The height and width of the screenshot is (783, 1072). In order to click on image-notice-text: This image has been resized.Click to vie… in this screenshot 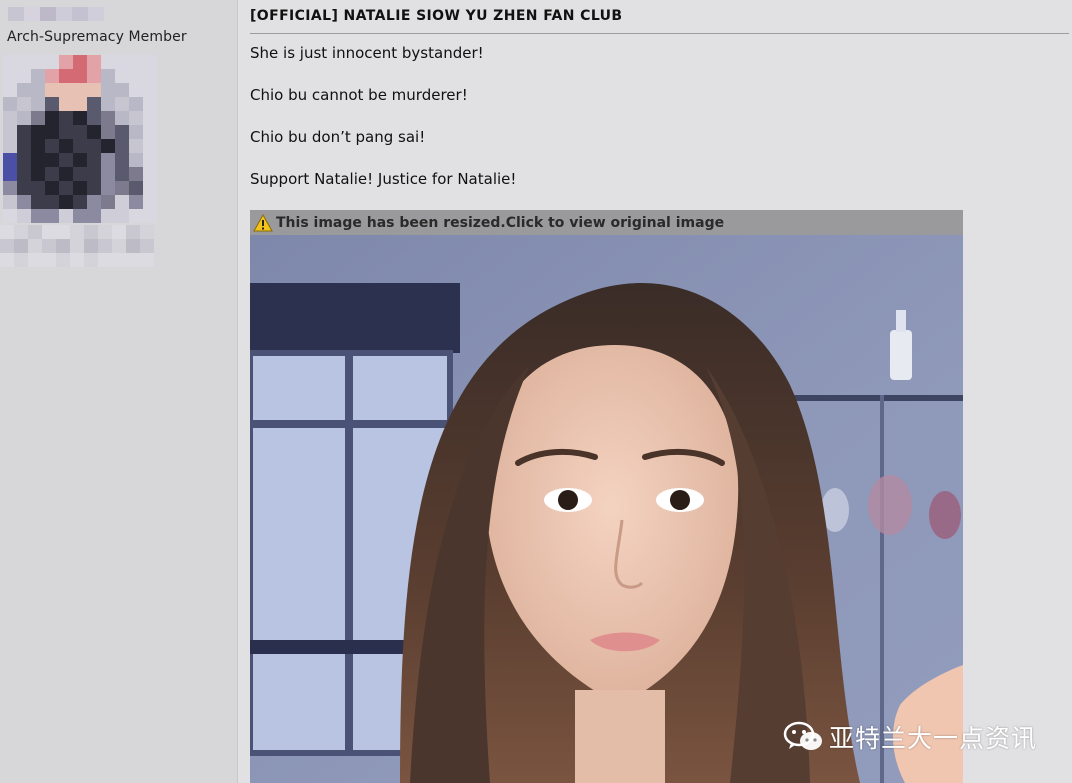, I will do `click(500, 222)`.